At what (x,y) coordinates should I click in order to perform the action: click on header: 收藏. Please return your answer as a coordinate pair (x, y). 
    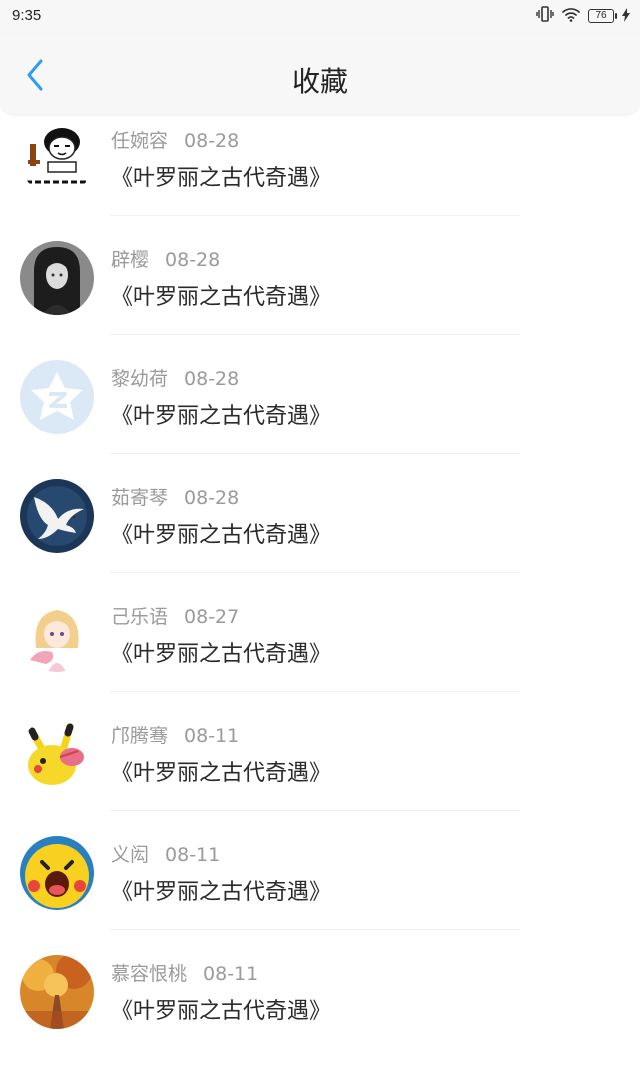
    Looking at the image, I should click on (320, 74).